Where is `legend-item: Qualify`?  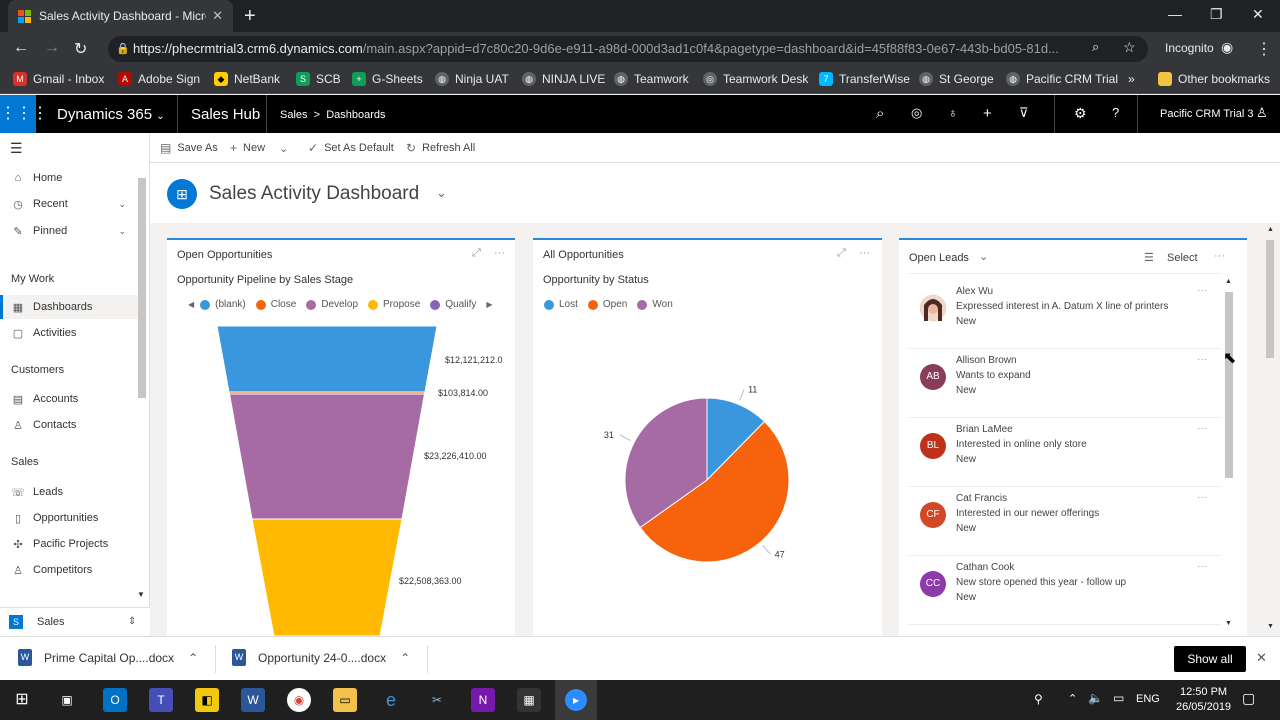 legend-item: Qualify is located at coordinates (453, 304).